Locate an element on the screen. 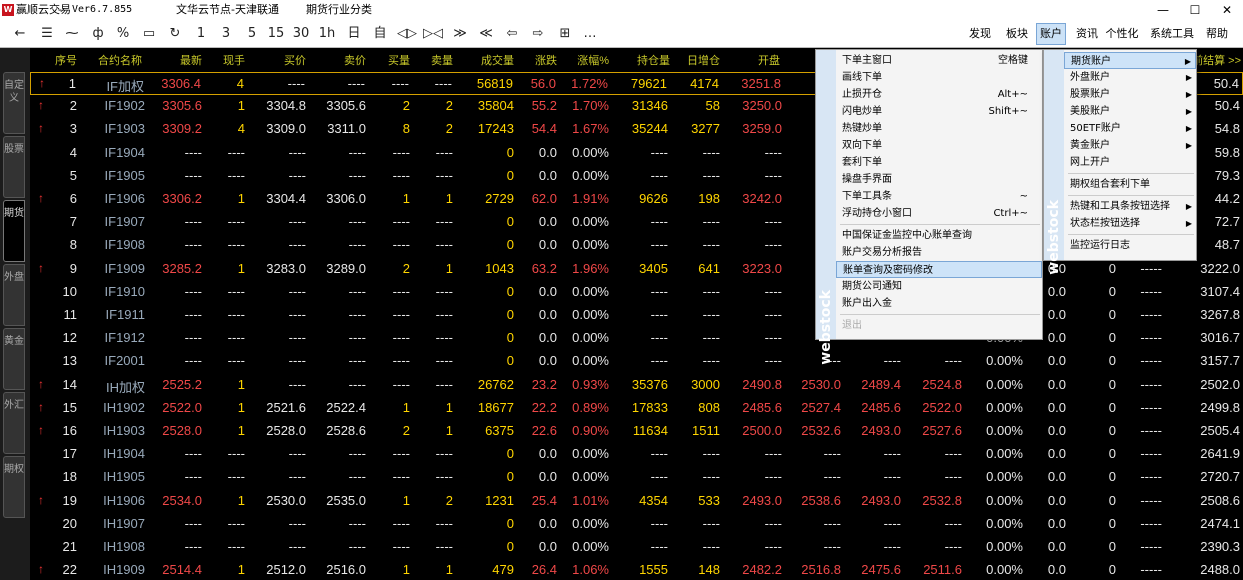 The image size is (1243, 580). menu-item: 闪电炒单 Shift+~ is located at coordinates (939, 111).